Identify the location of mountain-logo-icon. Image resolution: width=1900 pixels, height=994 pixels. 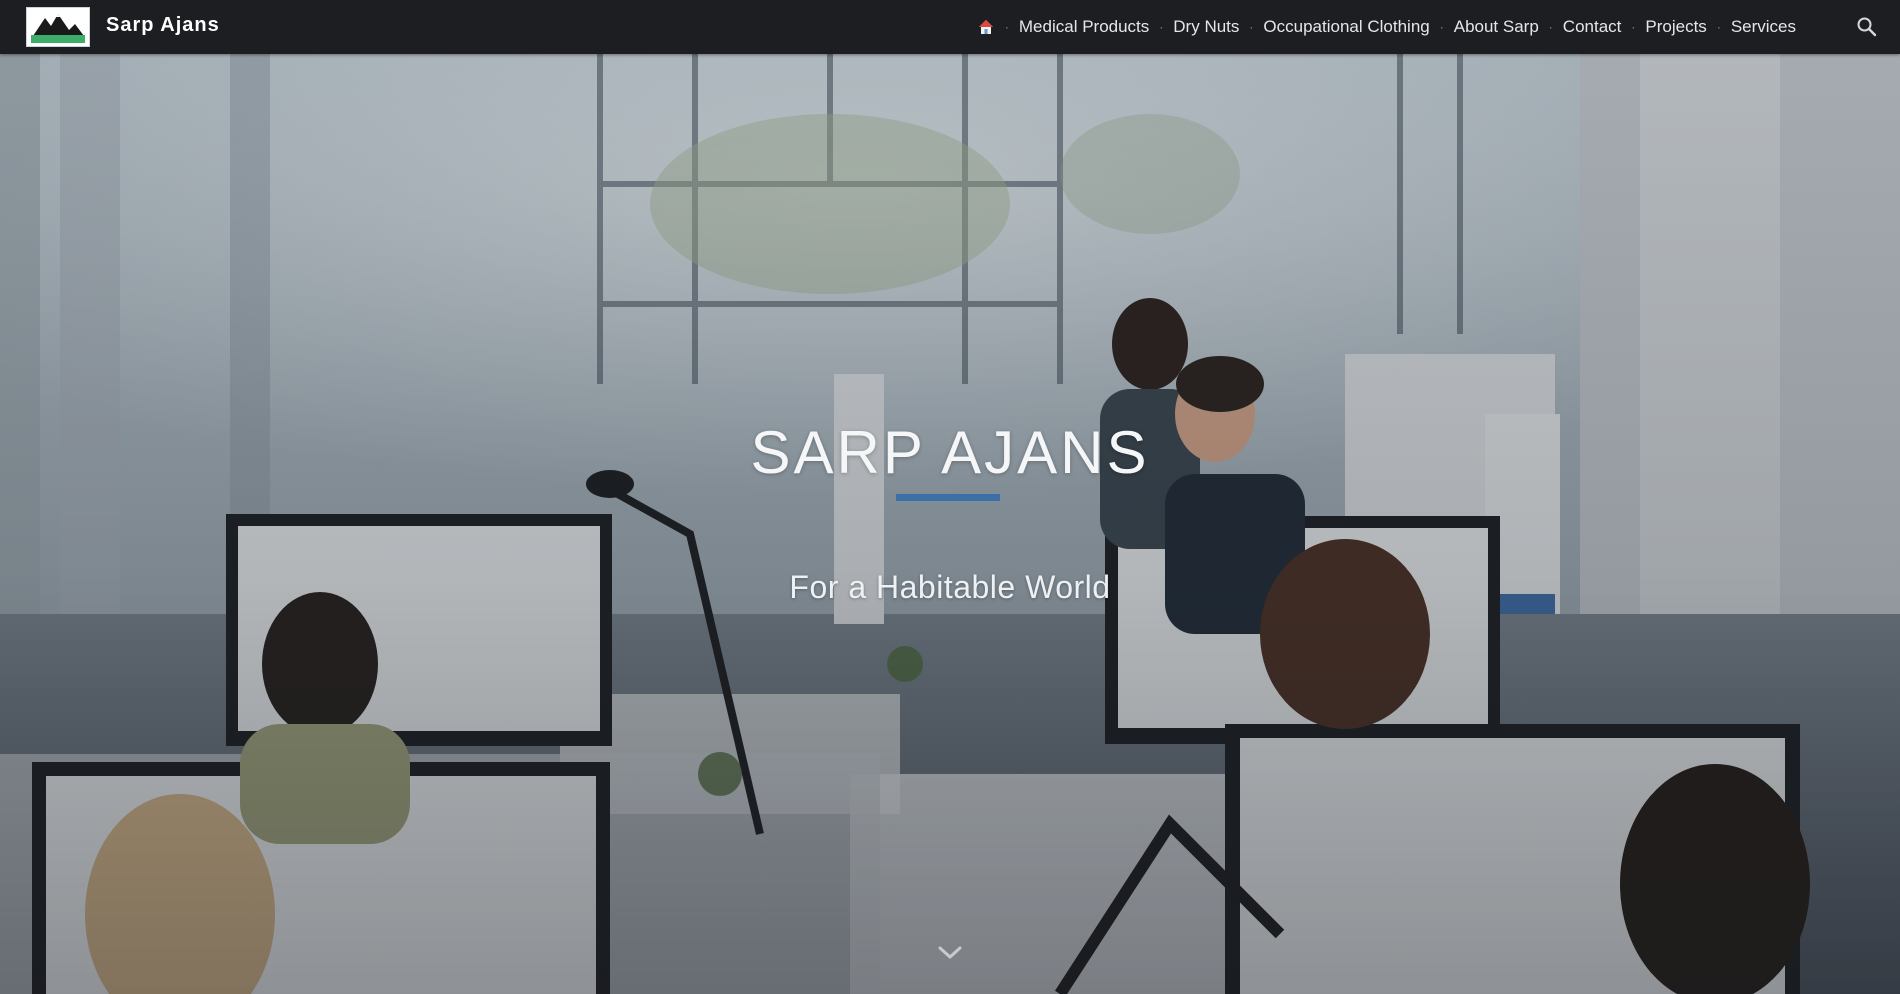
(58, 27).